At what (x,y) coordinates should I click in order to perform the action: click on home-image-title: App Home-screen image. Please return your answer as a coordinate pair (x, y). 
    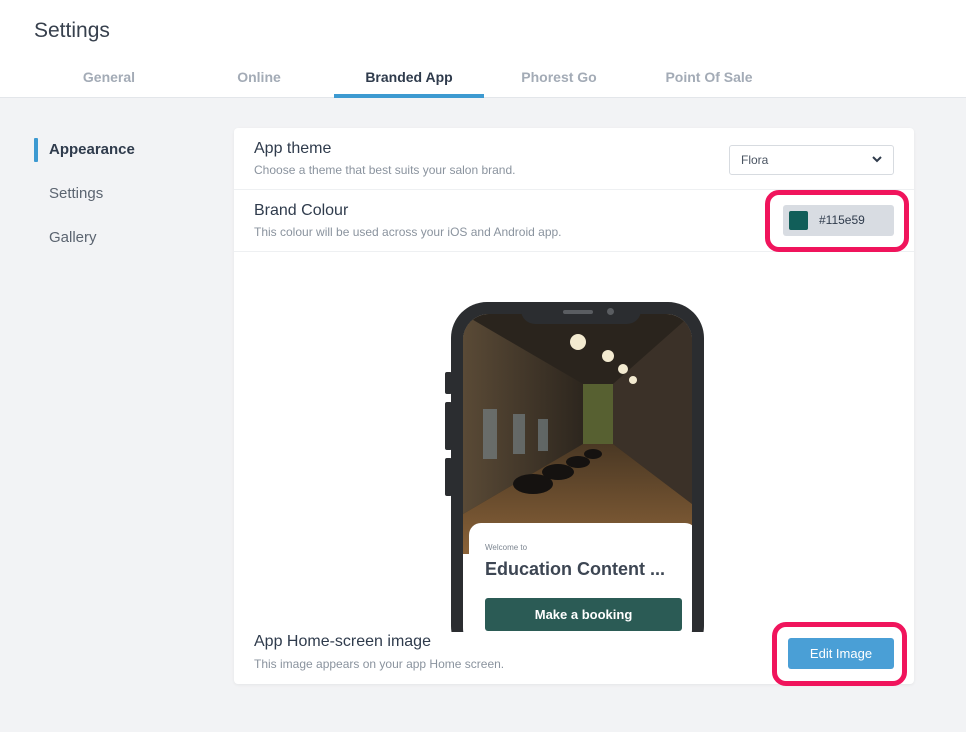
    Looking at the image, I should click on (342, 641).